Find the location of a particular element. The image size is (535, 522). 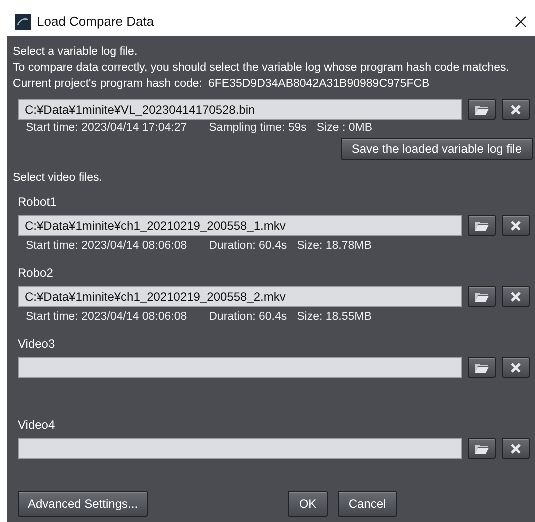

file-path-field: C:¥Data¥1minite¥ch1_20210219_200558_1.mkv is located at coordinates (240, 225).